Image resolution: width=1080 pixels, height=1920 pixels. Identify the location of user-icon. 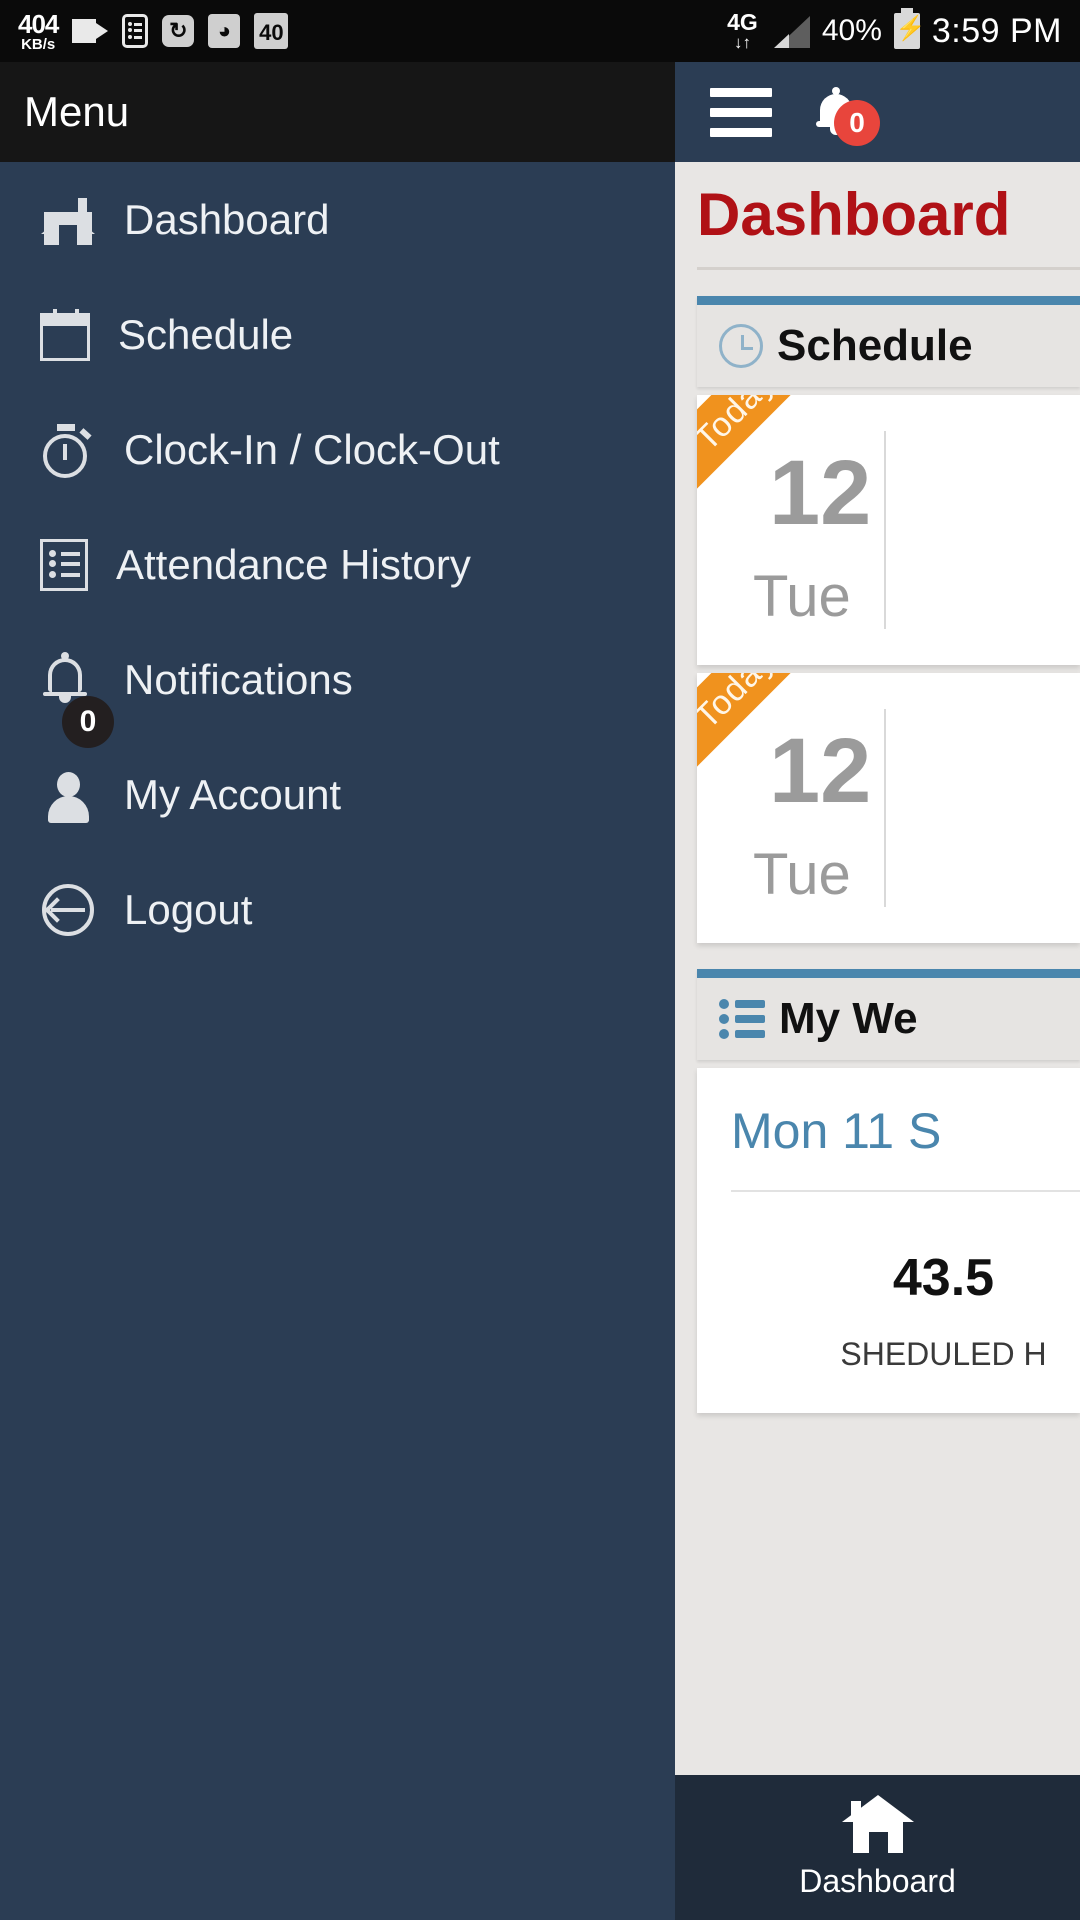
(68, 795).